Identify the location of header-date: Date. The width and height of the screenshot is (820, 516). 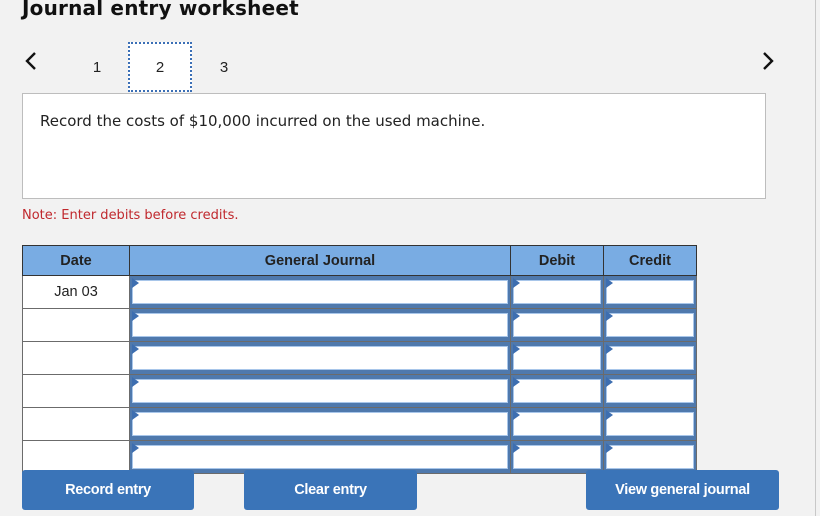
(76, 260).